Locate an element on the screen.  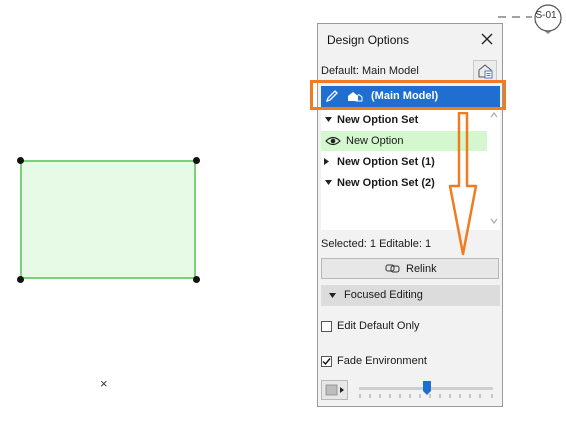
scroll-down-icon is located at coordinates (494, 221).